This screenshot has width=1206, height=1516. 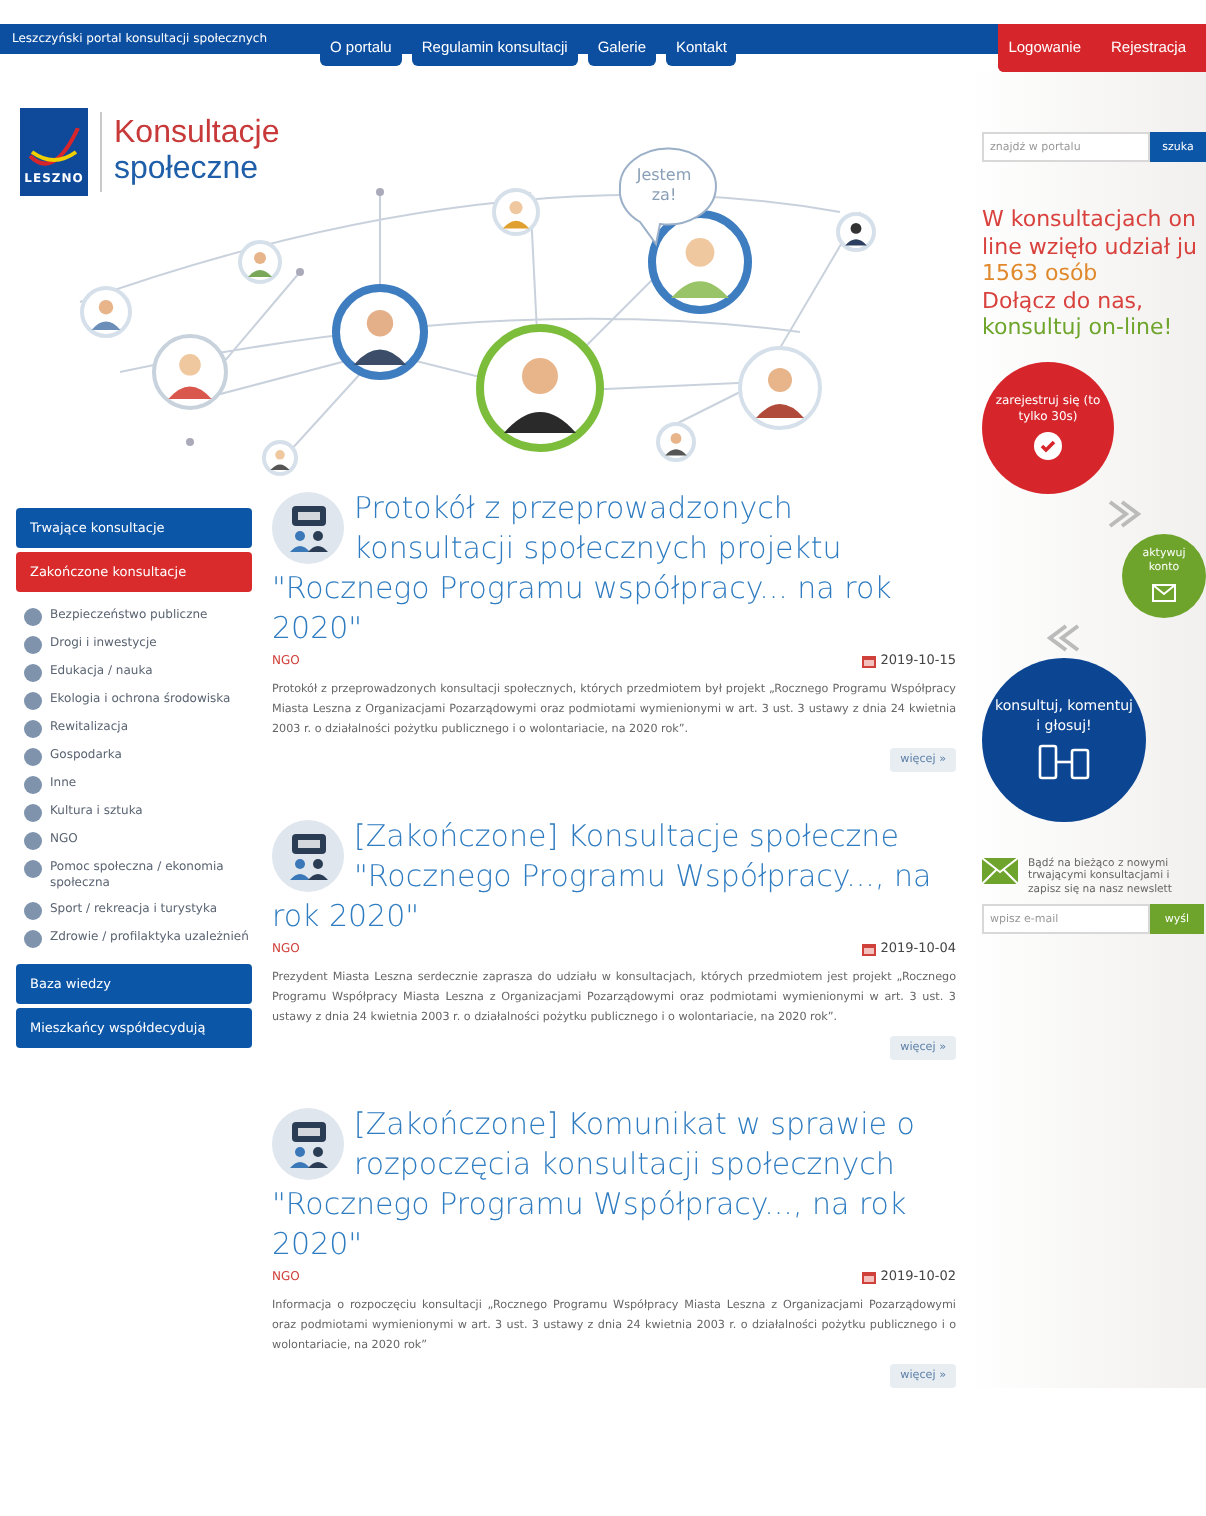 I want to click on promo-text: line wzięło udział ju, so click(x=1090, y=246).